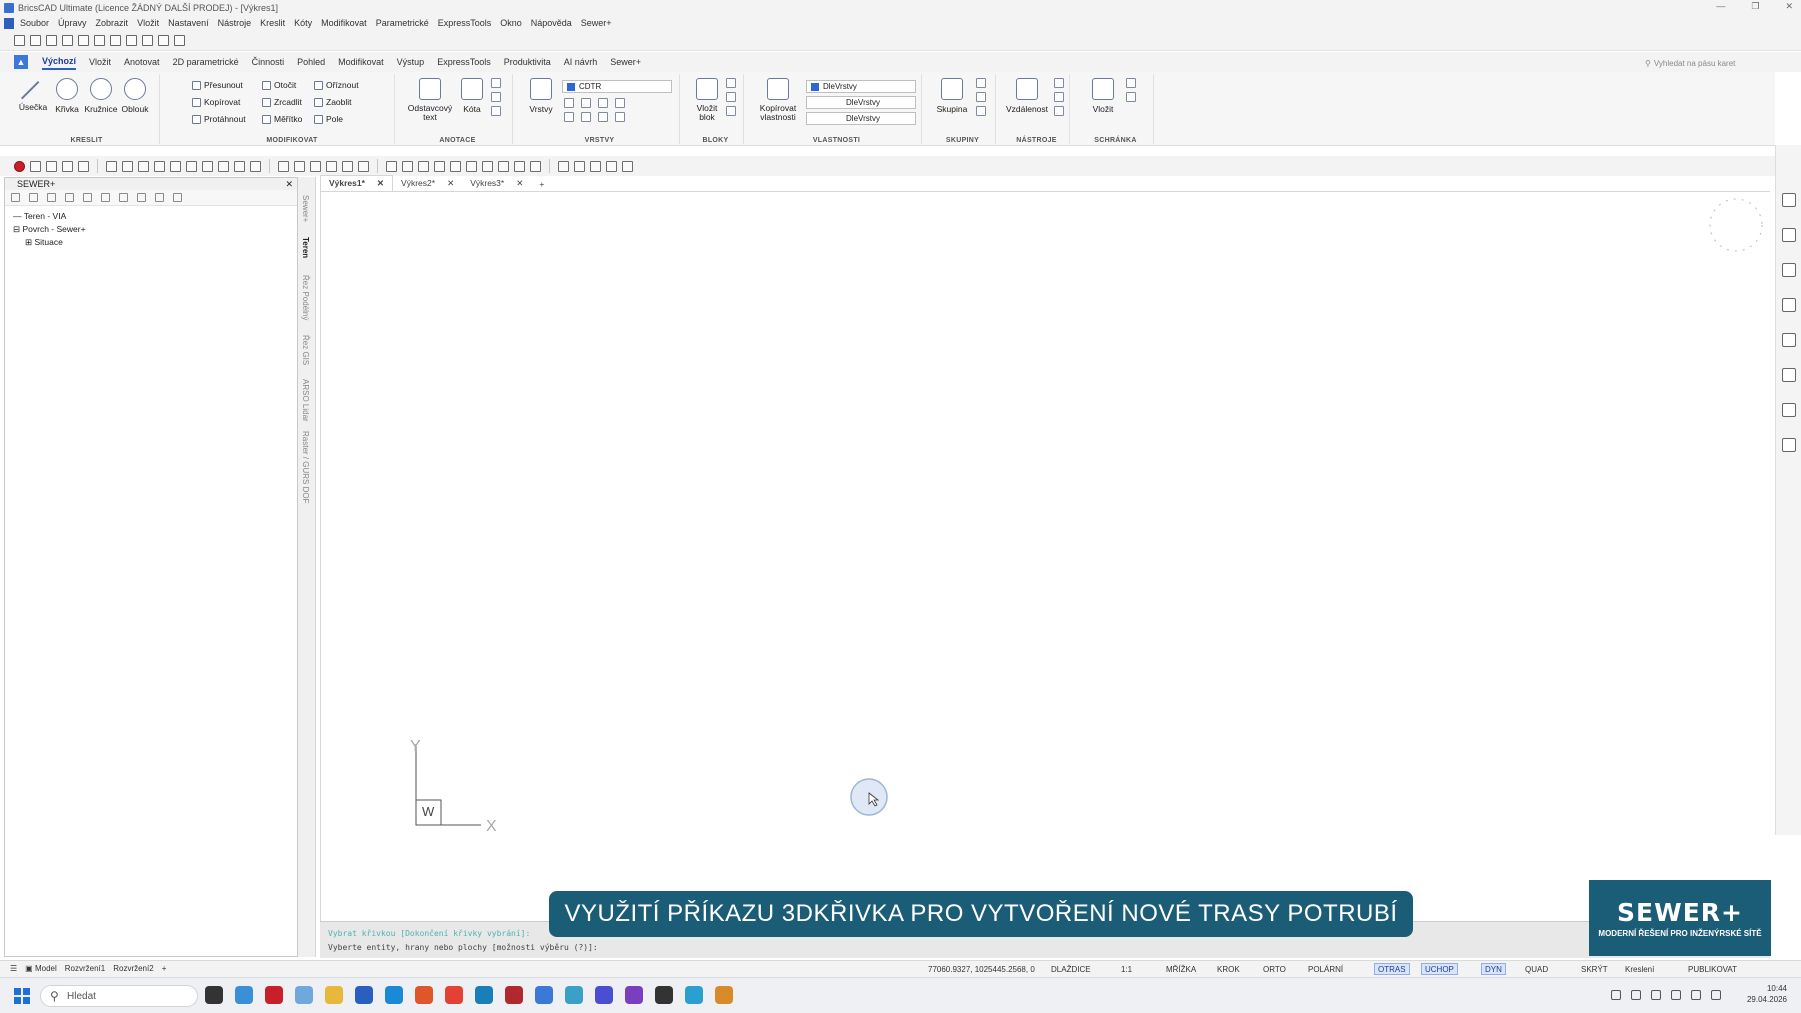 The width and height of the screenshot is (1801, 1013). What do you see at coordinates (363, 166) in the screenshot?
I see `tb-tool-14-icon` at bounding box center [363, 166].